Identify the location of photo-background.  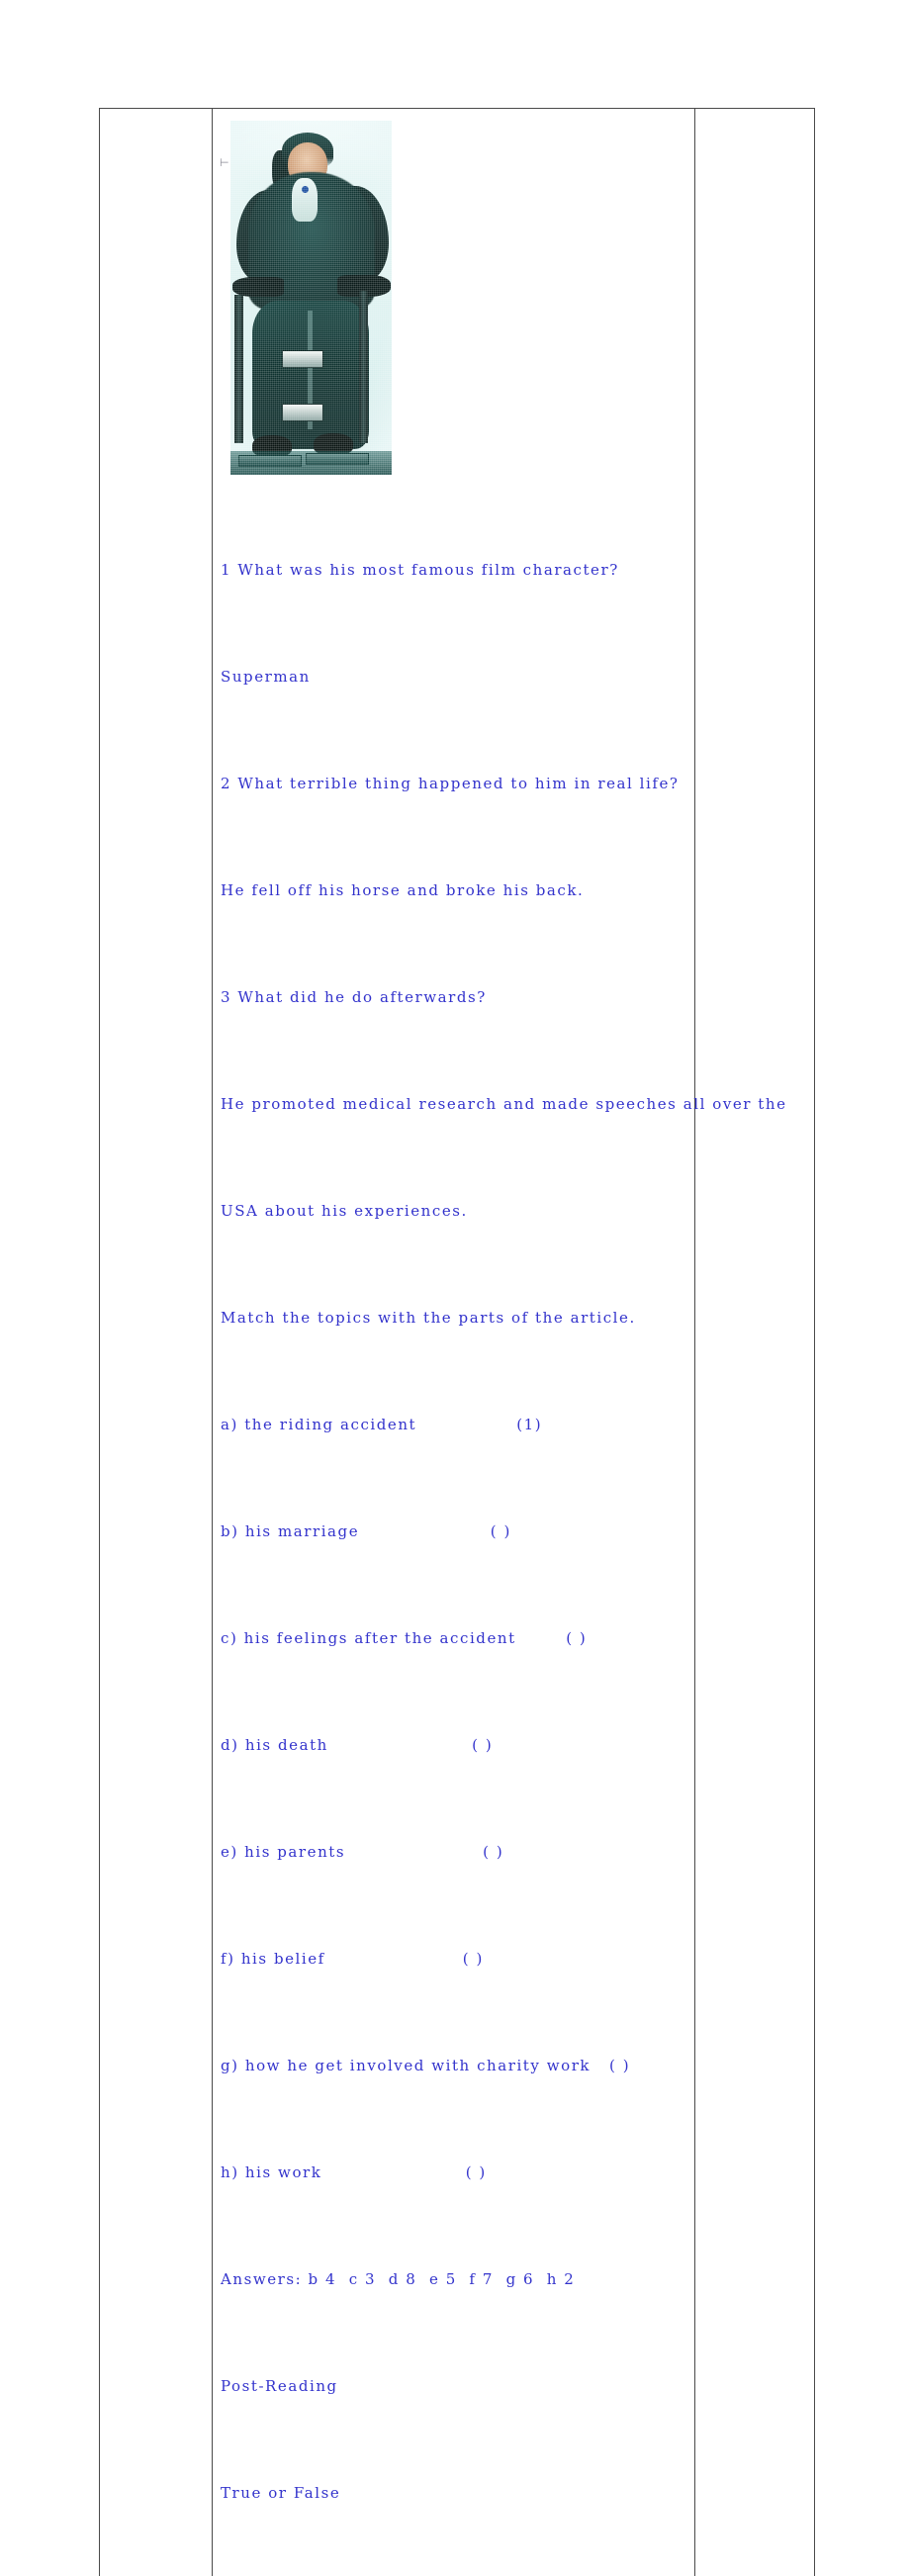
(311, 298).